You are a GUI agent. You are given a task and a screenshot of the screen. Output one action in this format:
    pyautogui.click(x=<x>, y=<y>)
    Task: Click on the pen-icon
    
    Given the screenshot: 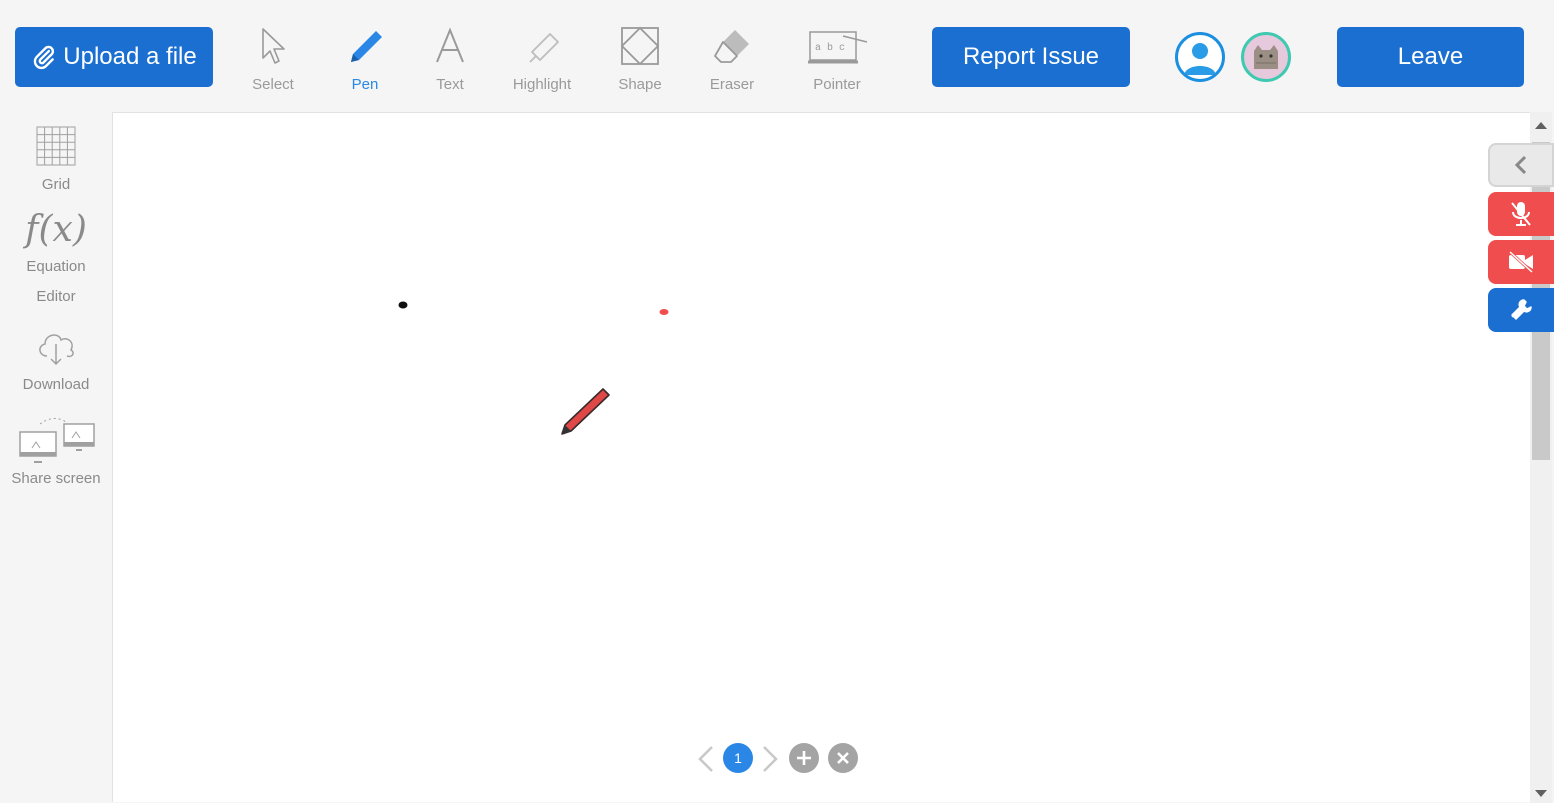 What is the action you would take?
    pyautogui.click(x=366, y=46)
    